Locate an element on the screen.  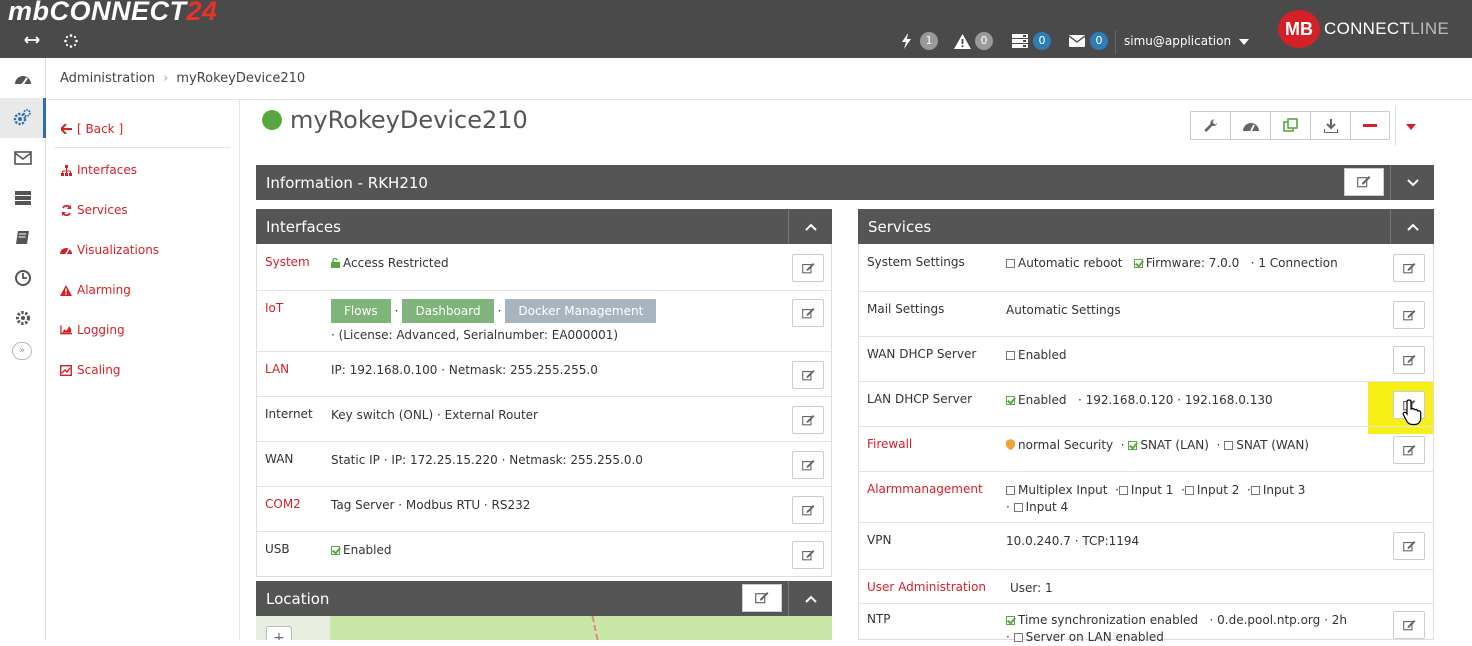
app-logo: mbCONNECT24 is located at coordinates (113, 12).